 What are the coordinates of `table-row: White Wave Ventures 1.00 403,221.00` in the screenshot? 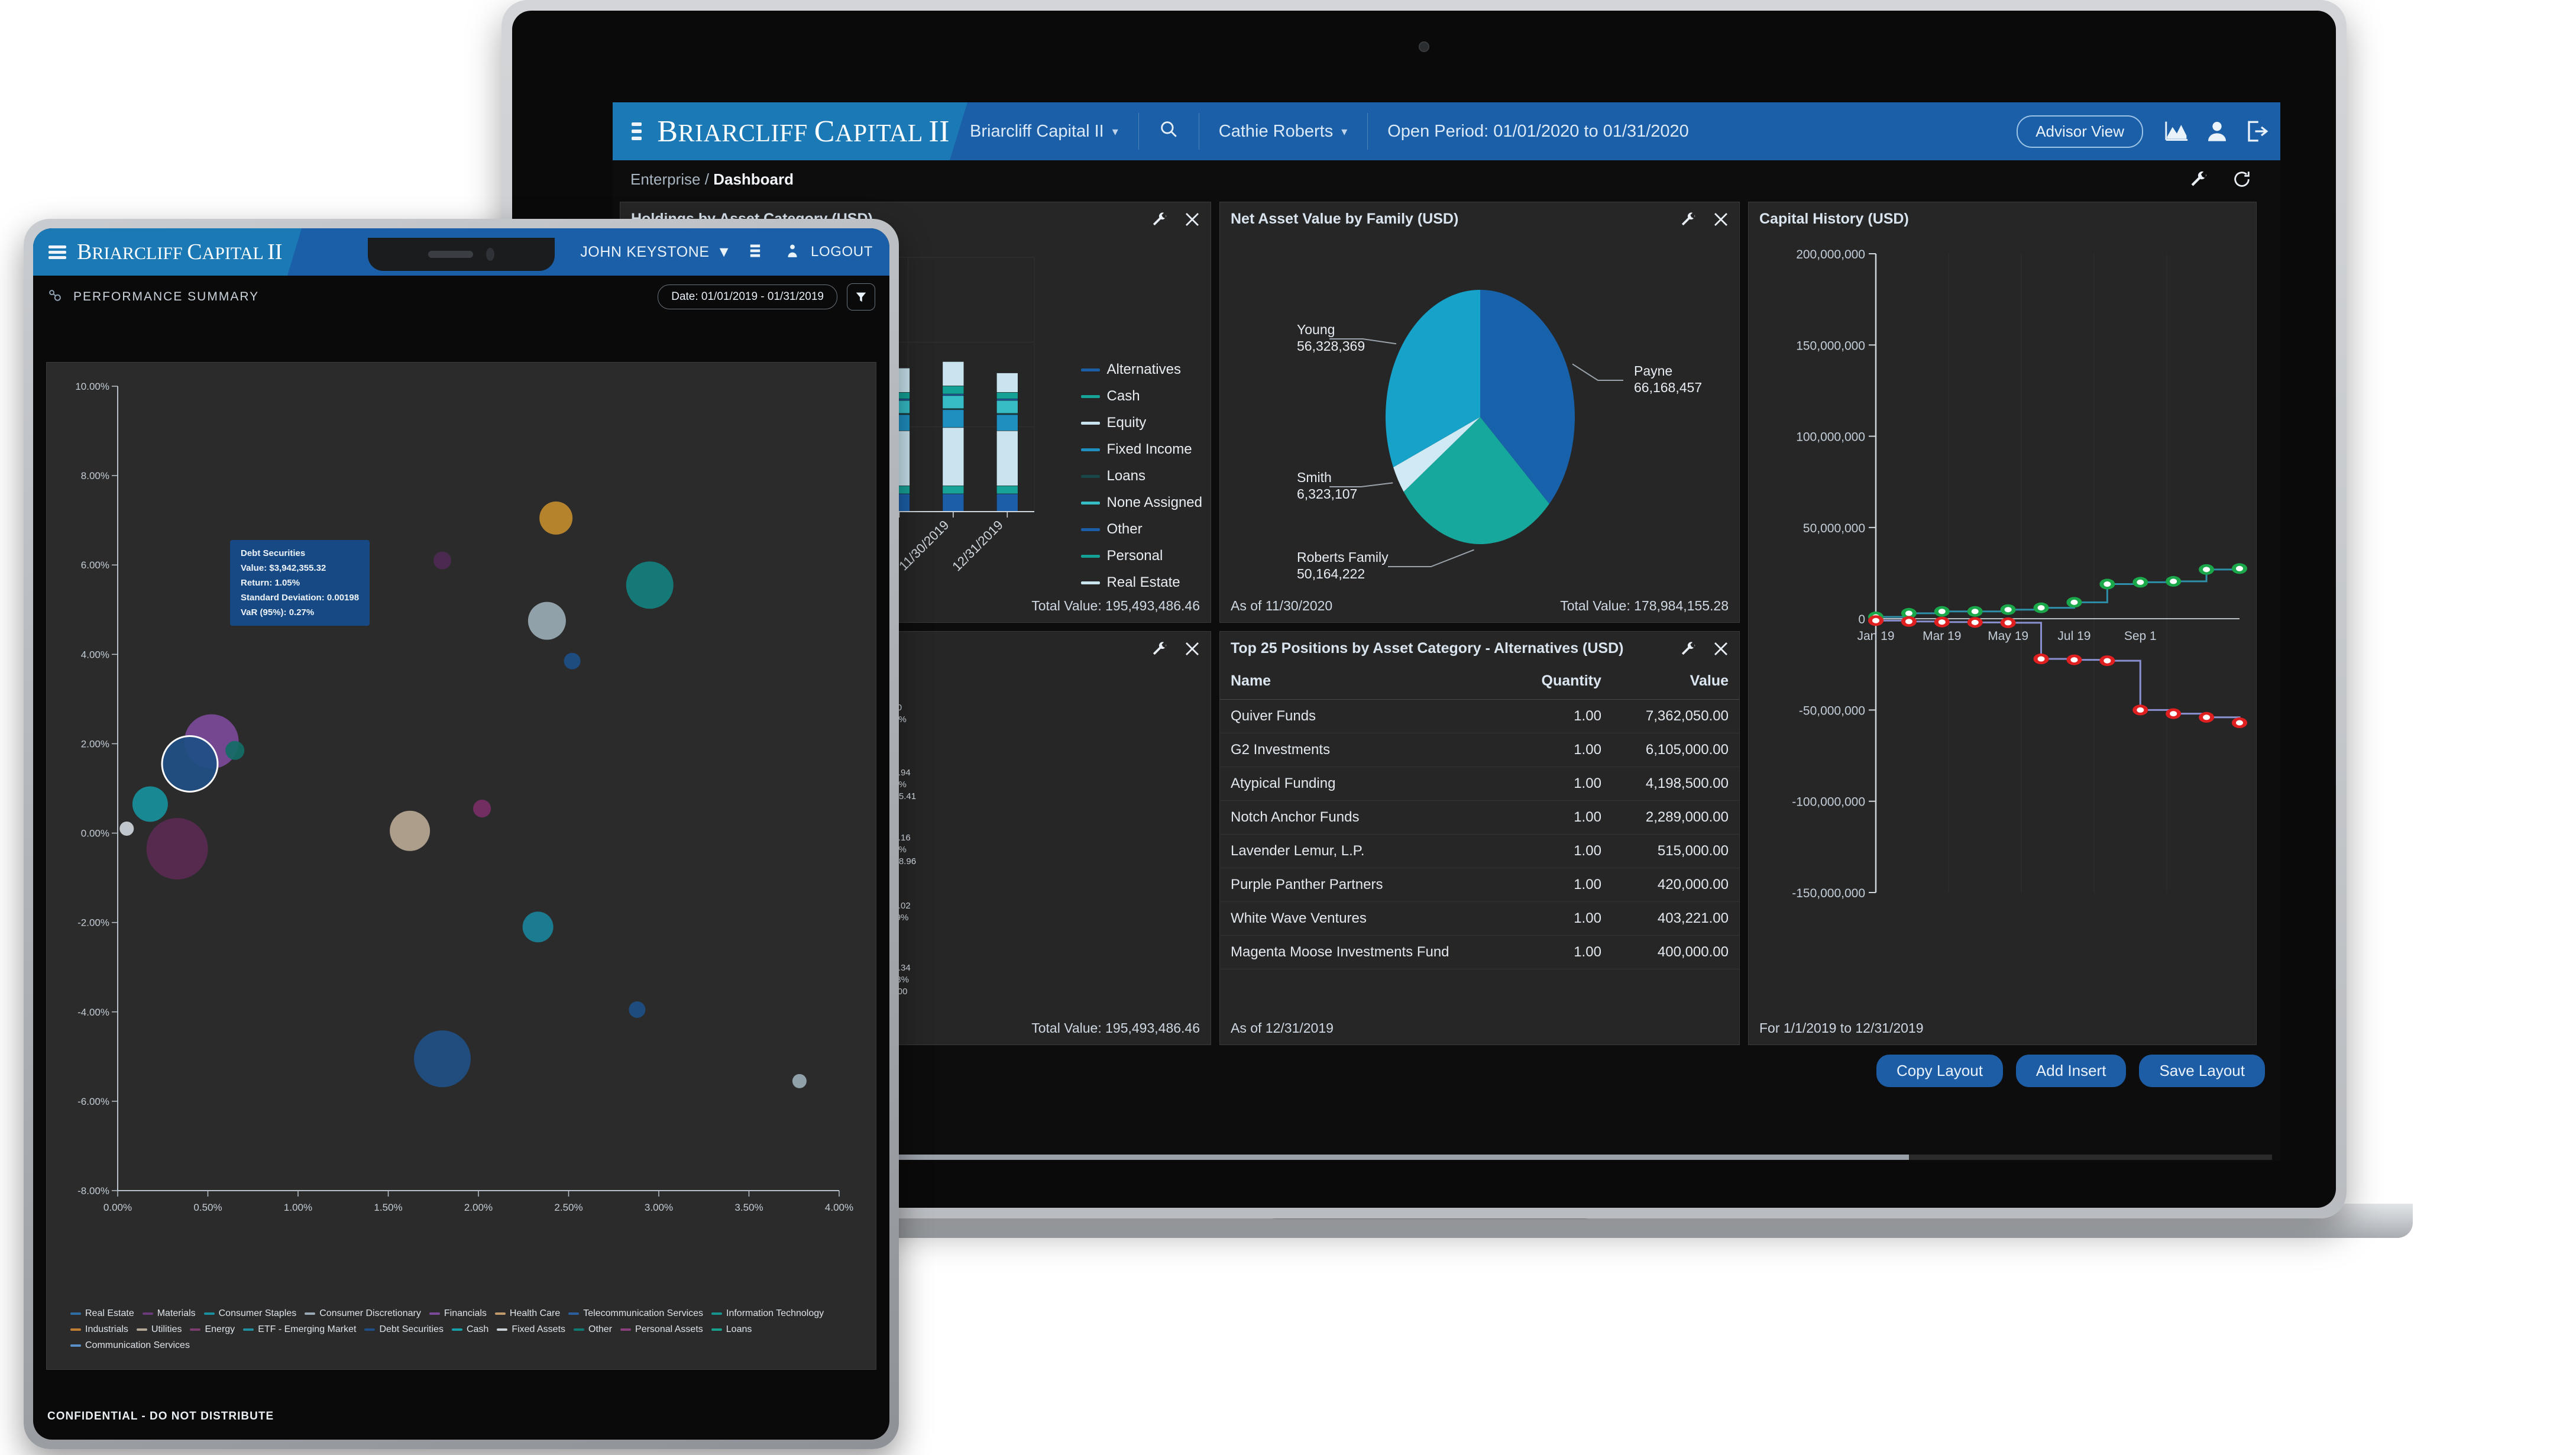 It's located at (1479, 918).